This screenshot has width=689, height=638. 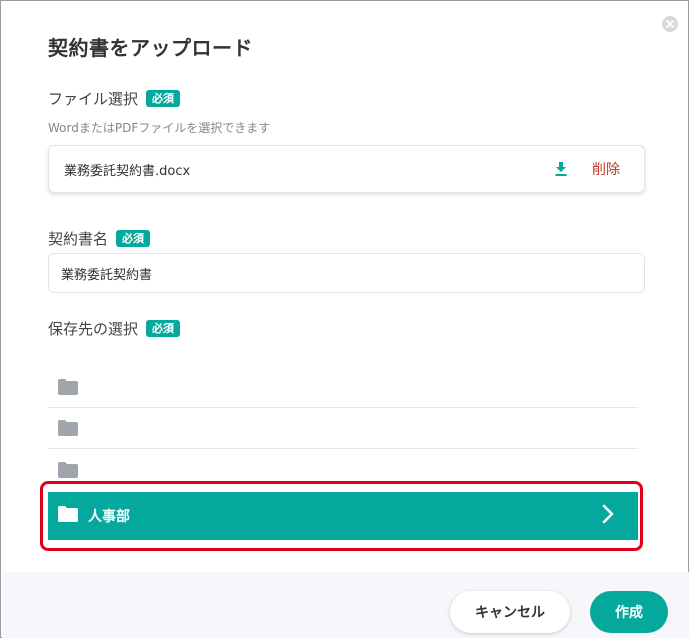 I want to click on selected-file-card: 業務委託契約書.docx 削除, so click(x=346, y=169).